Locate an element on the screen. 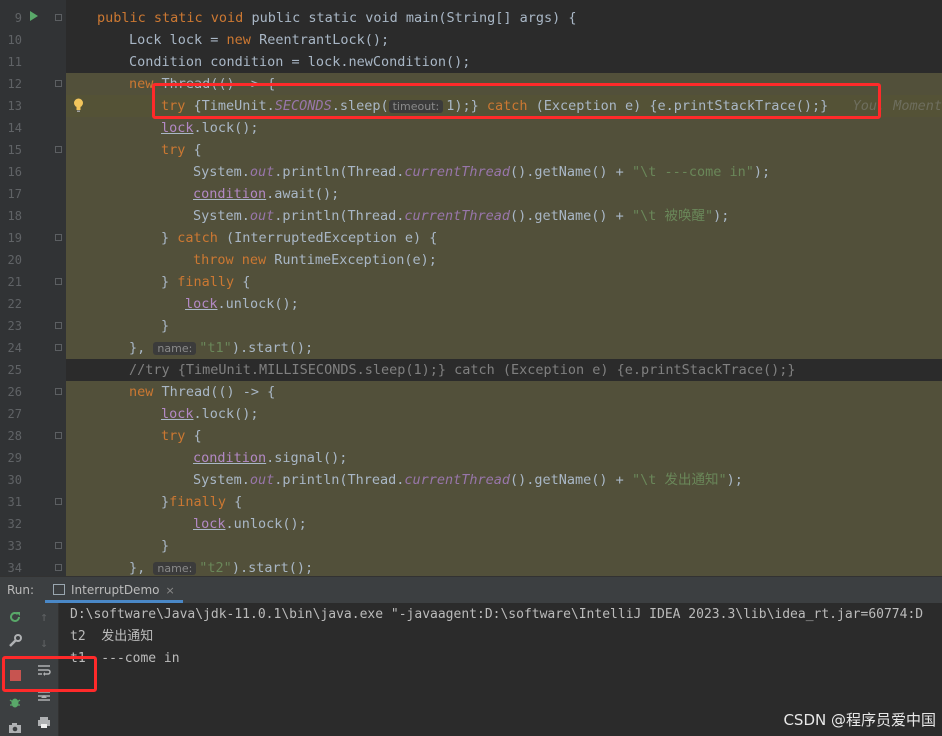  arrow-down-icon: ↓ is located at coordinates (44, 643).